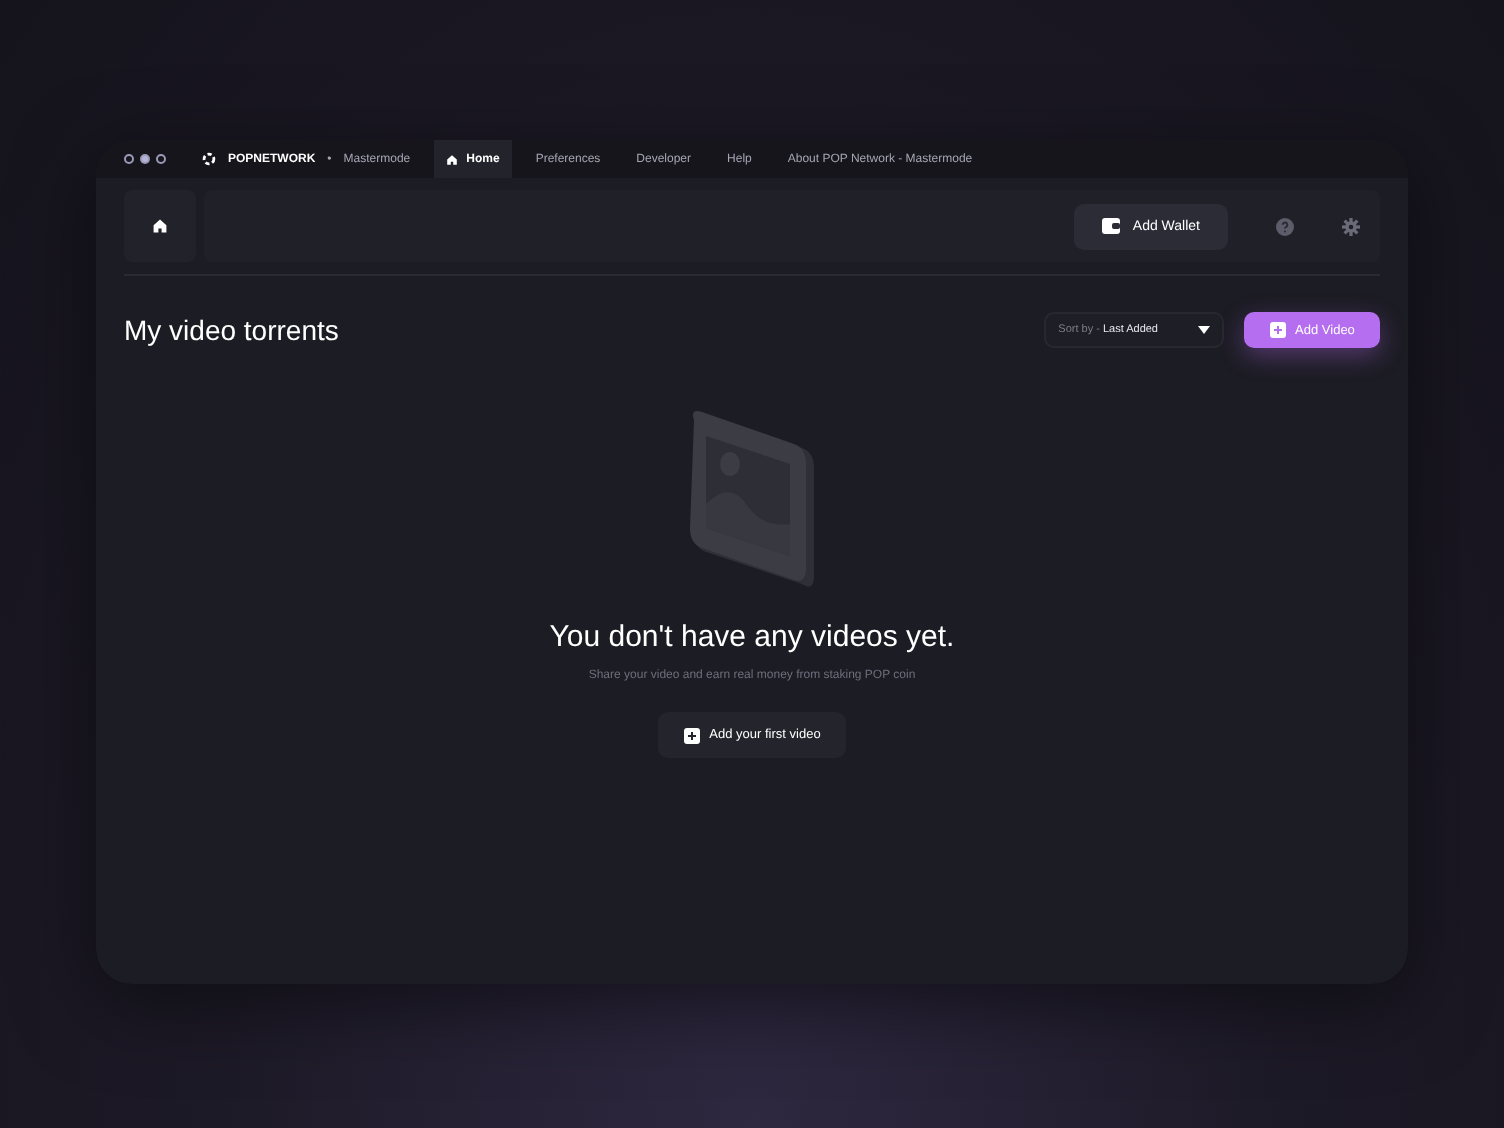 The image size is (1504, 1128). I want to click on page-title: My video torrents, so click(232, 330).